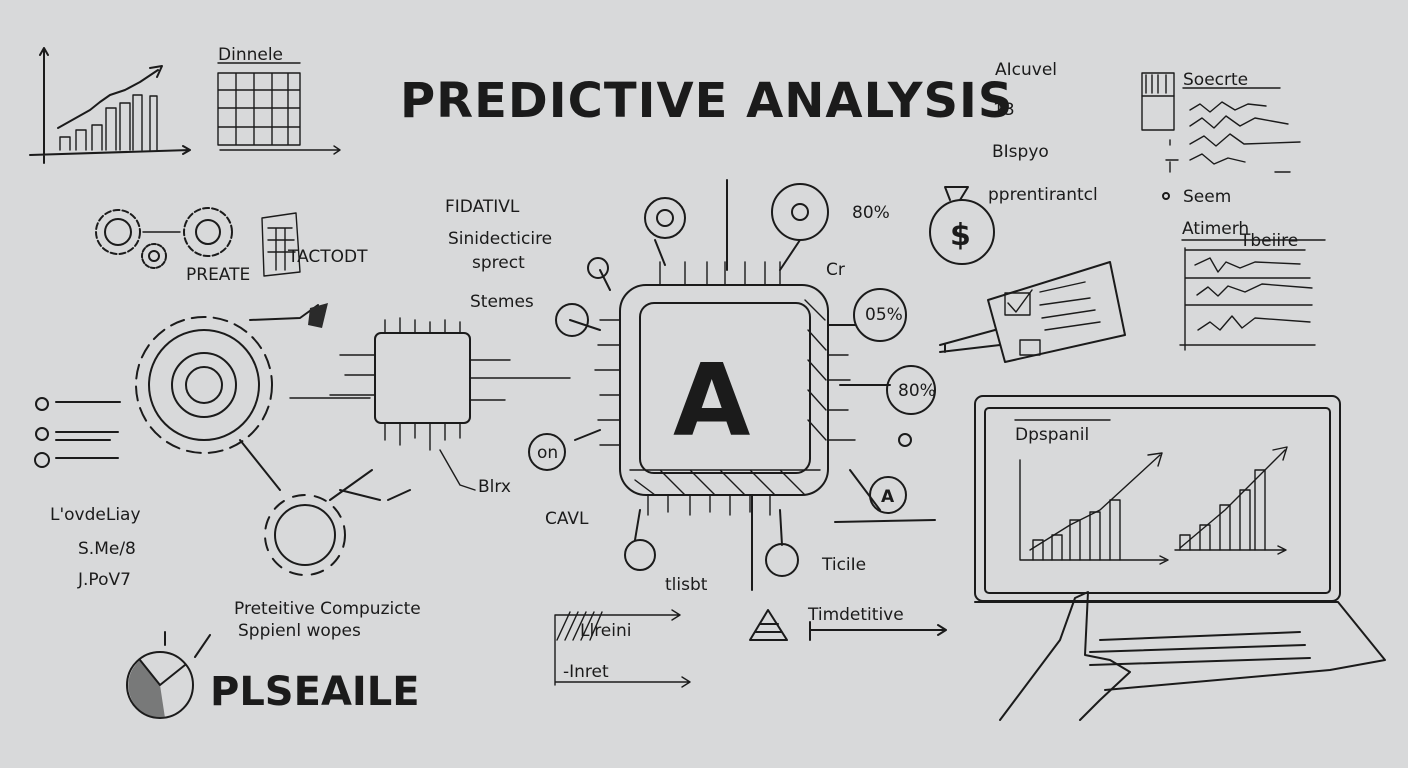  I want to click on bar-chart-sketch, so click(110, 105).